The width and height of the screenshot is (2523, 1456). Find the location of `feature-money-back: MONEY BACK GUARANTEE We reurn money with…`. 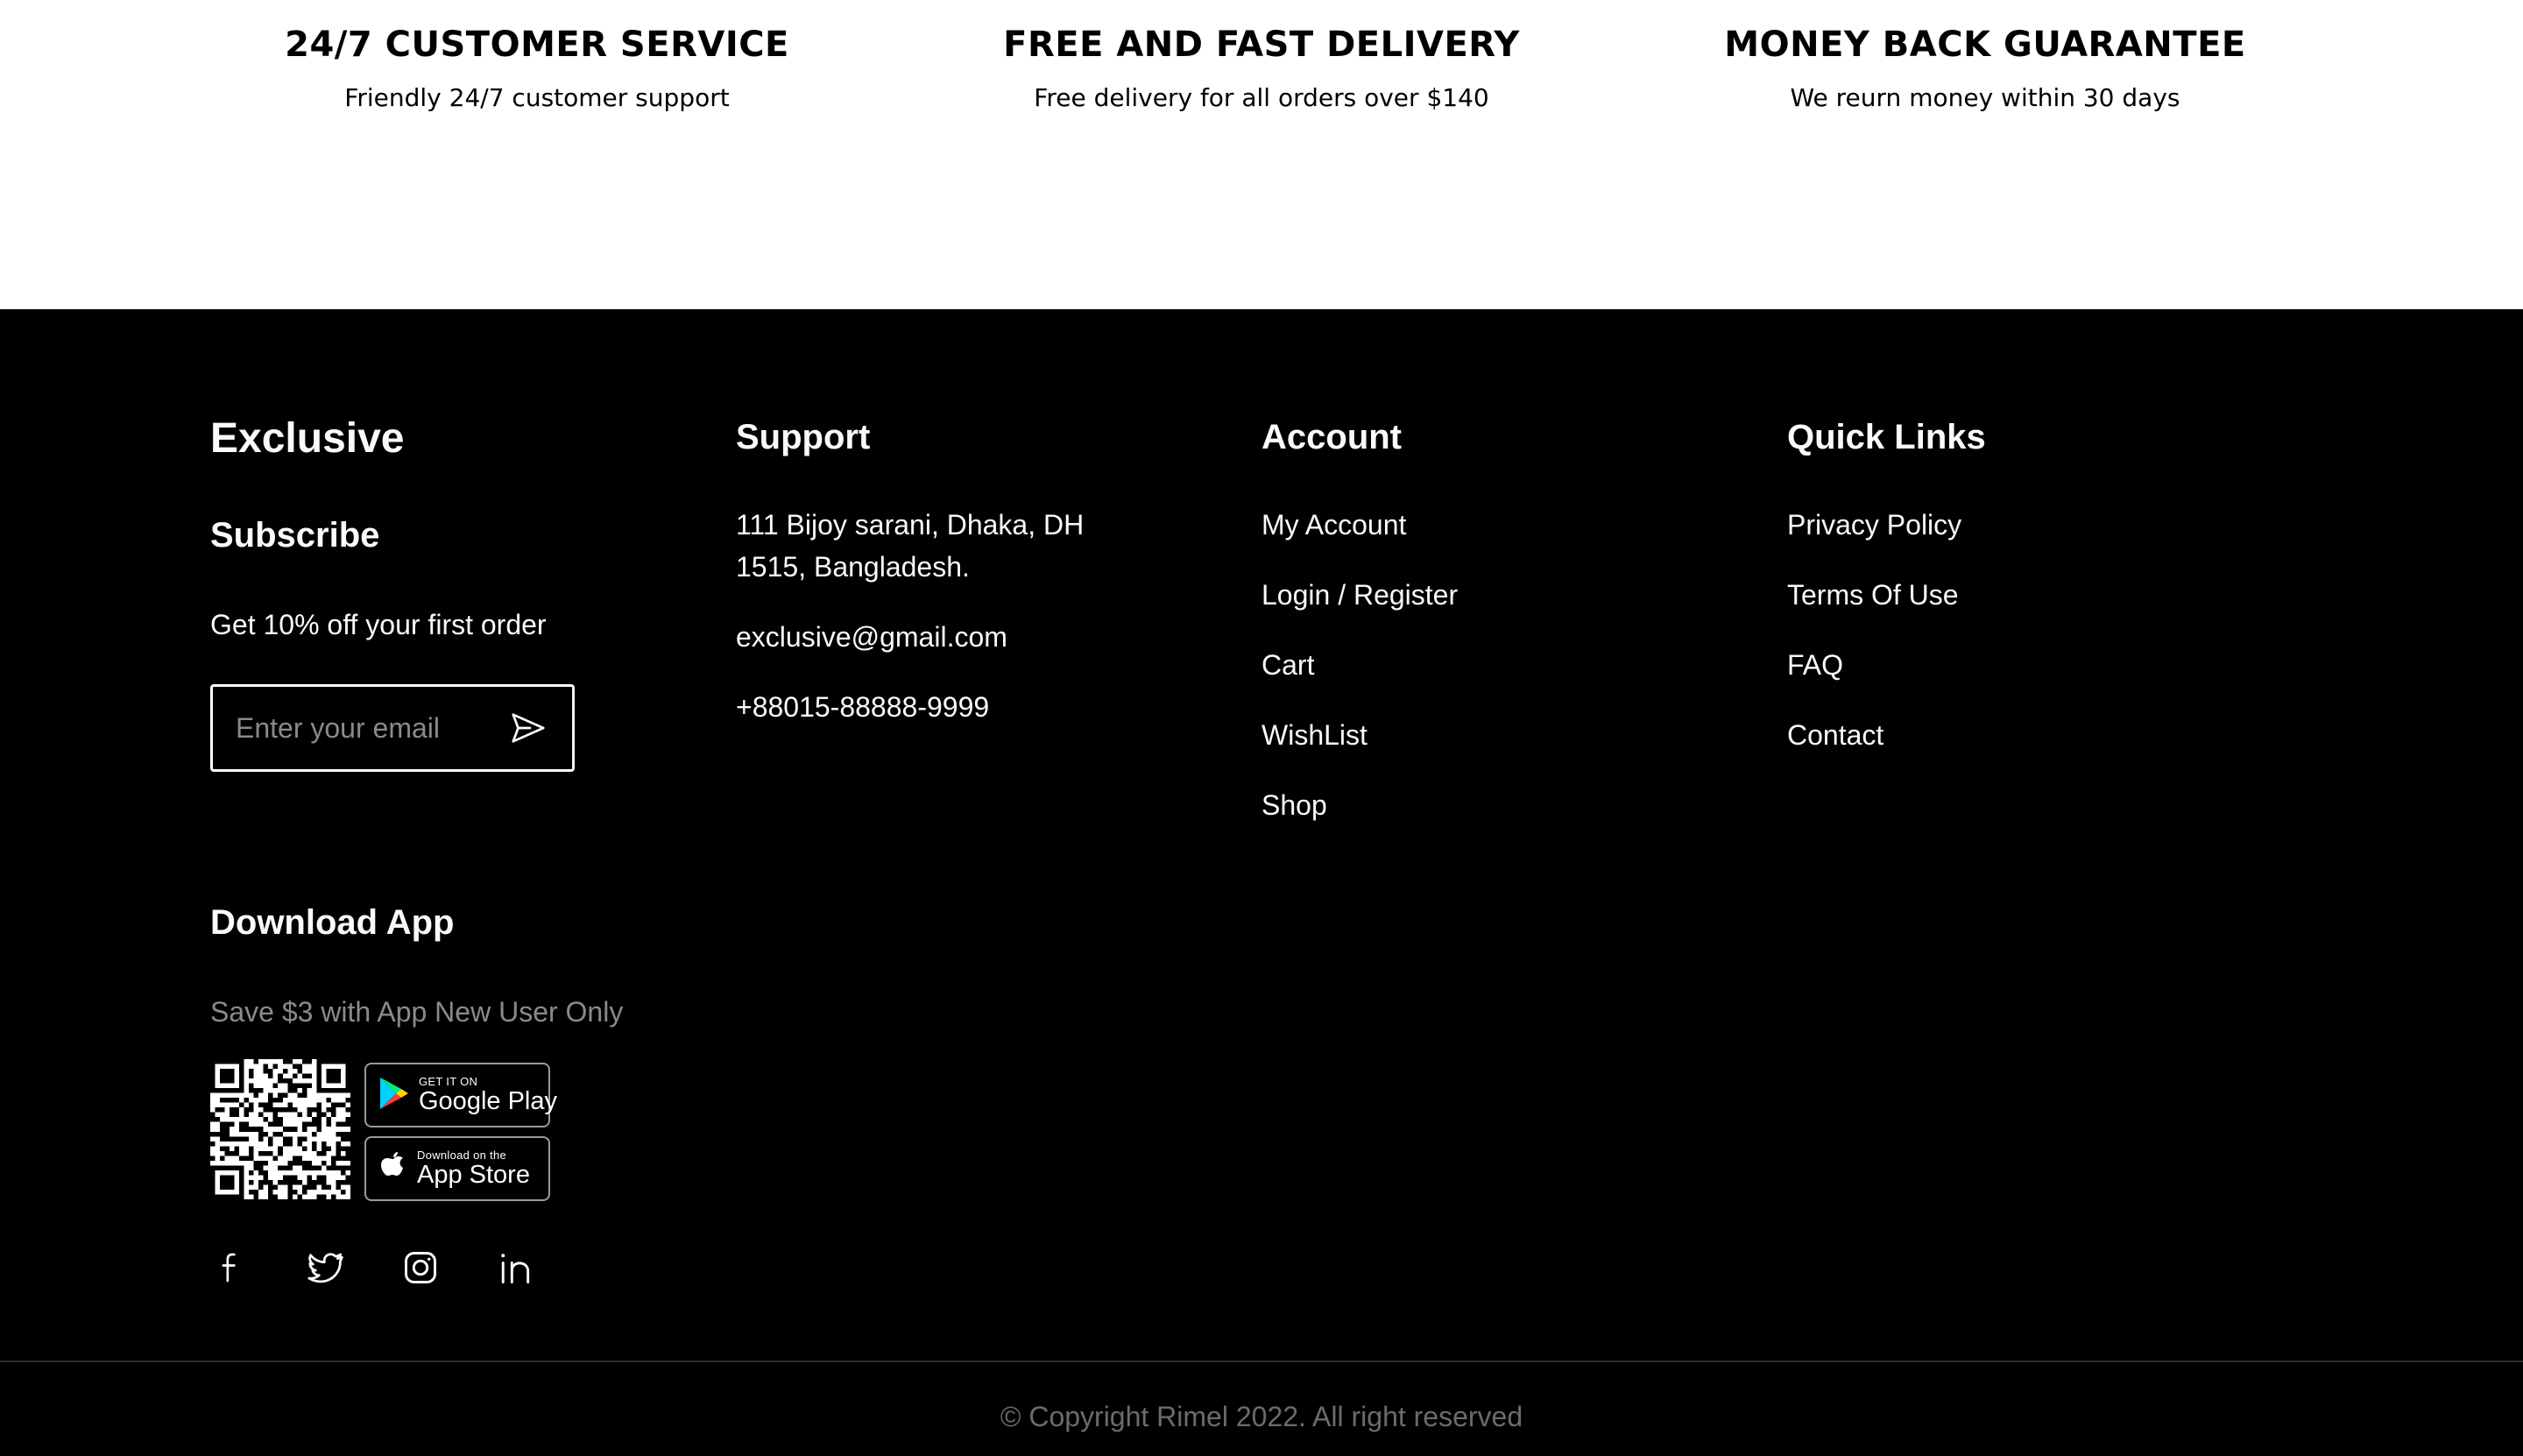

feature-money-back: MONEY BACK GUARANTEE We reurn money with… is located at coordinates (1985, 67).